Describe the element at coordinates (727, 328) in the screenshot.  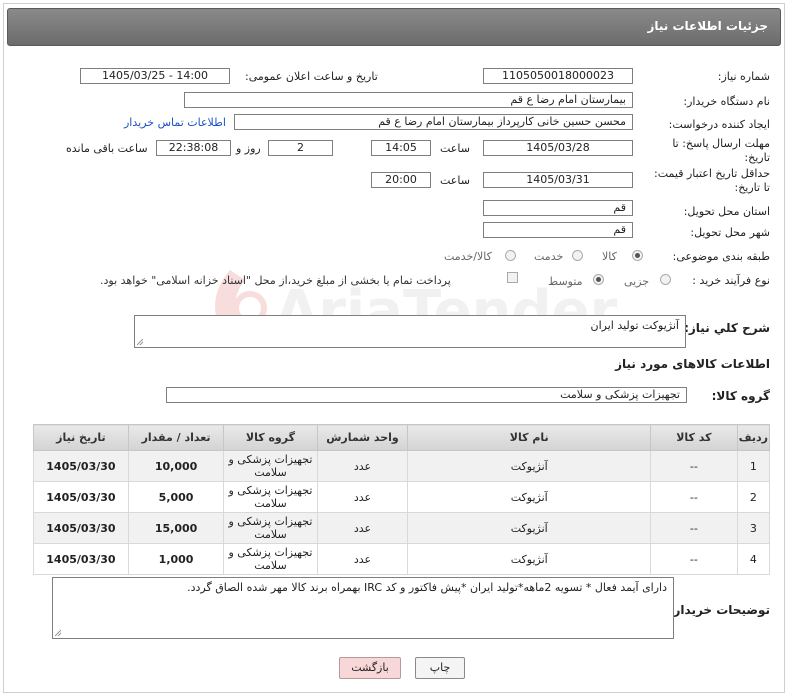
I see `general-desc-label: شرح کلي نياز:` at that location.